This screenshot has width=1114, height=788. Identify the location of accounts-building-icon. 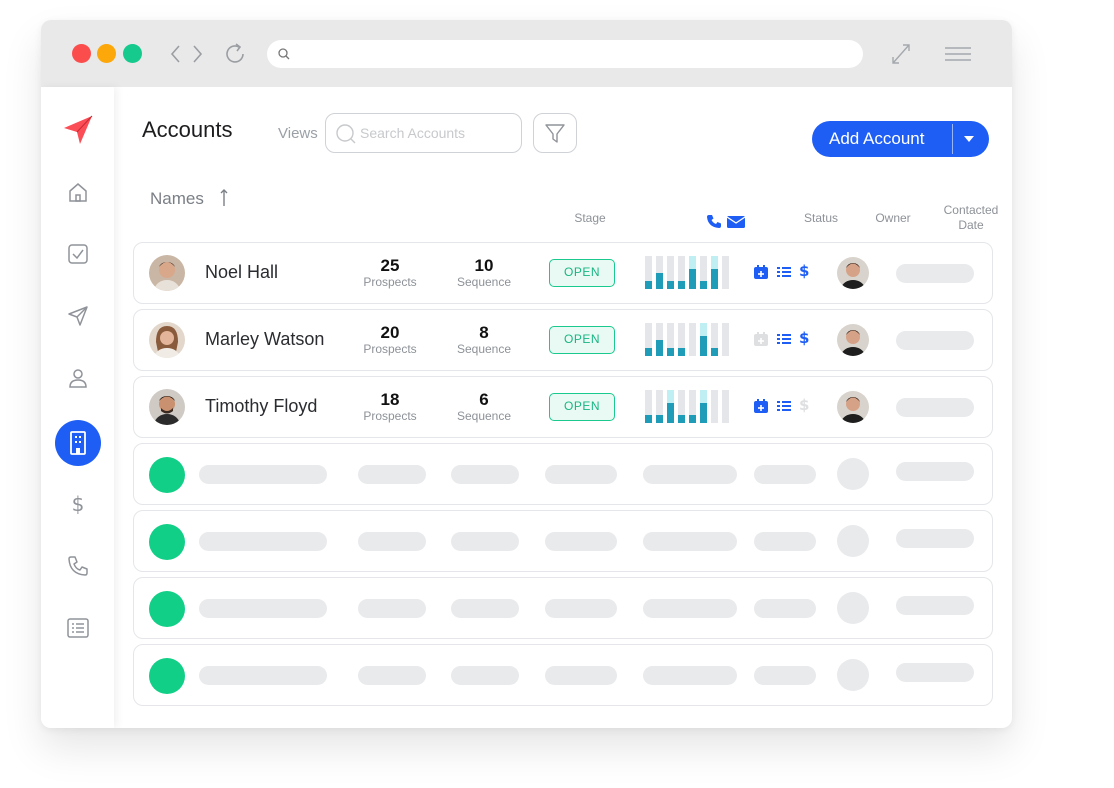
(78, 443).